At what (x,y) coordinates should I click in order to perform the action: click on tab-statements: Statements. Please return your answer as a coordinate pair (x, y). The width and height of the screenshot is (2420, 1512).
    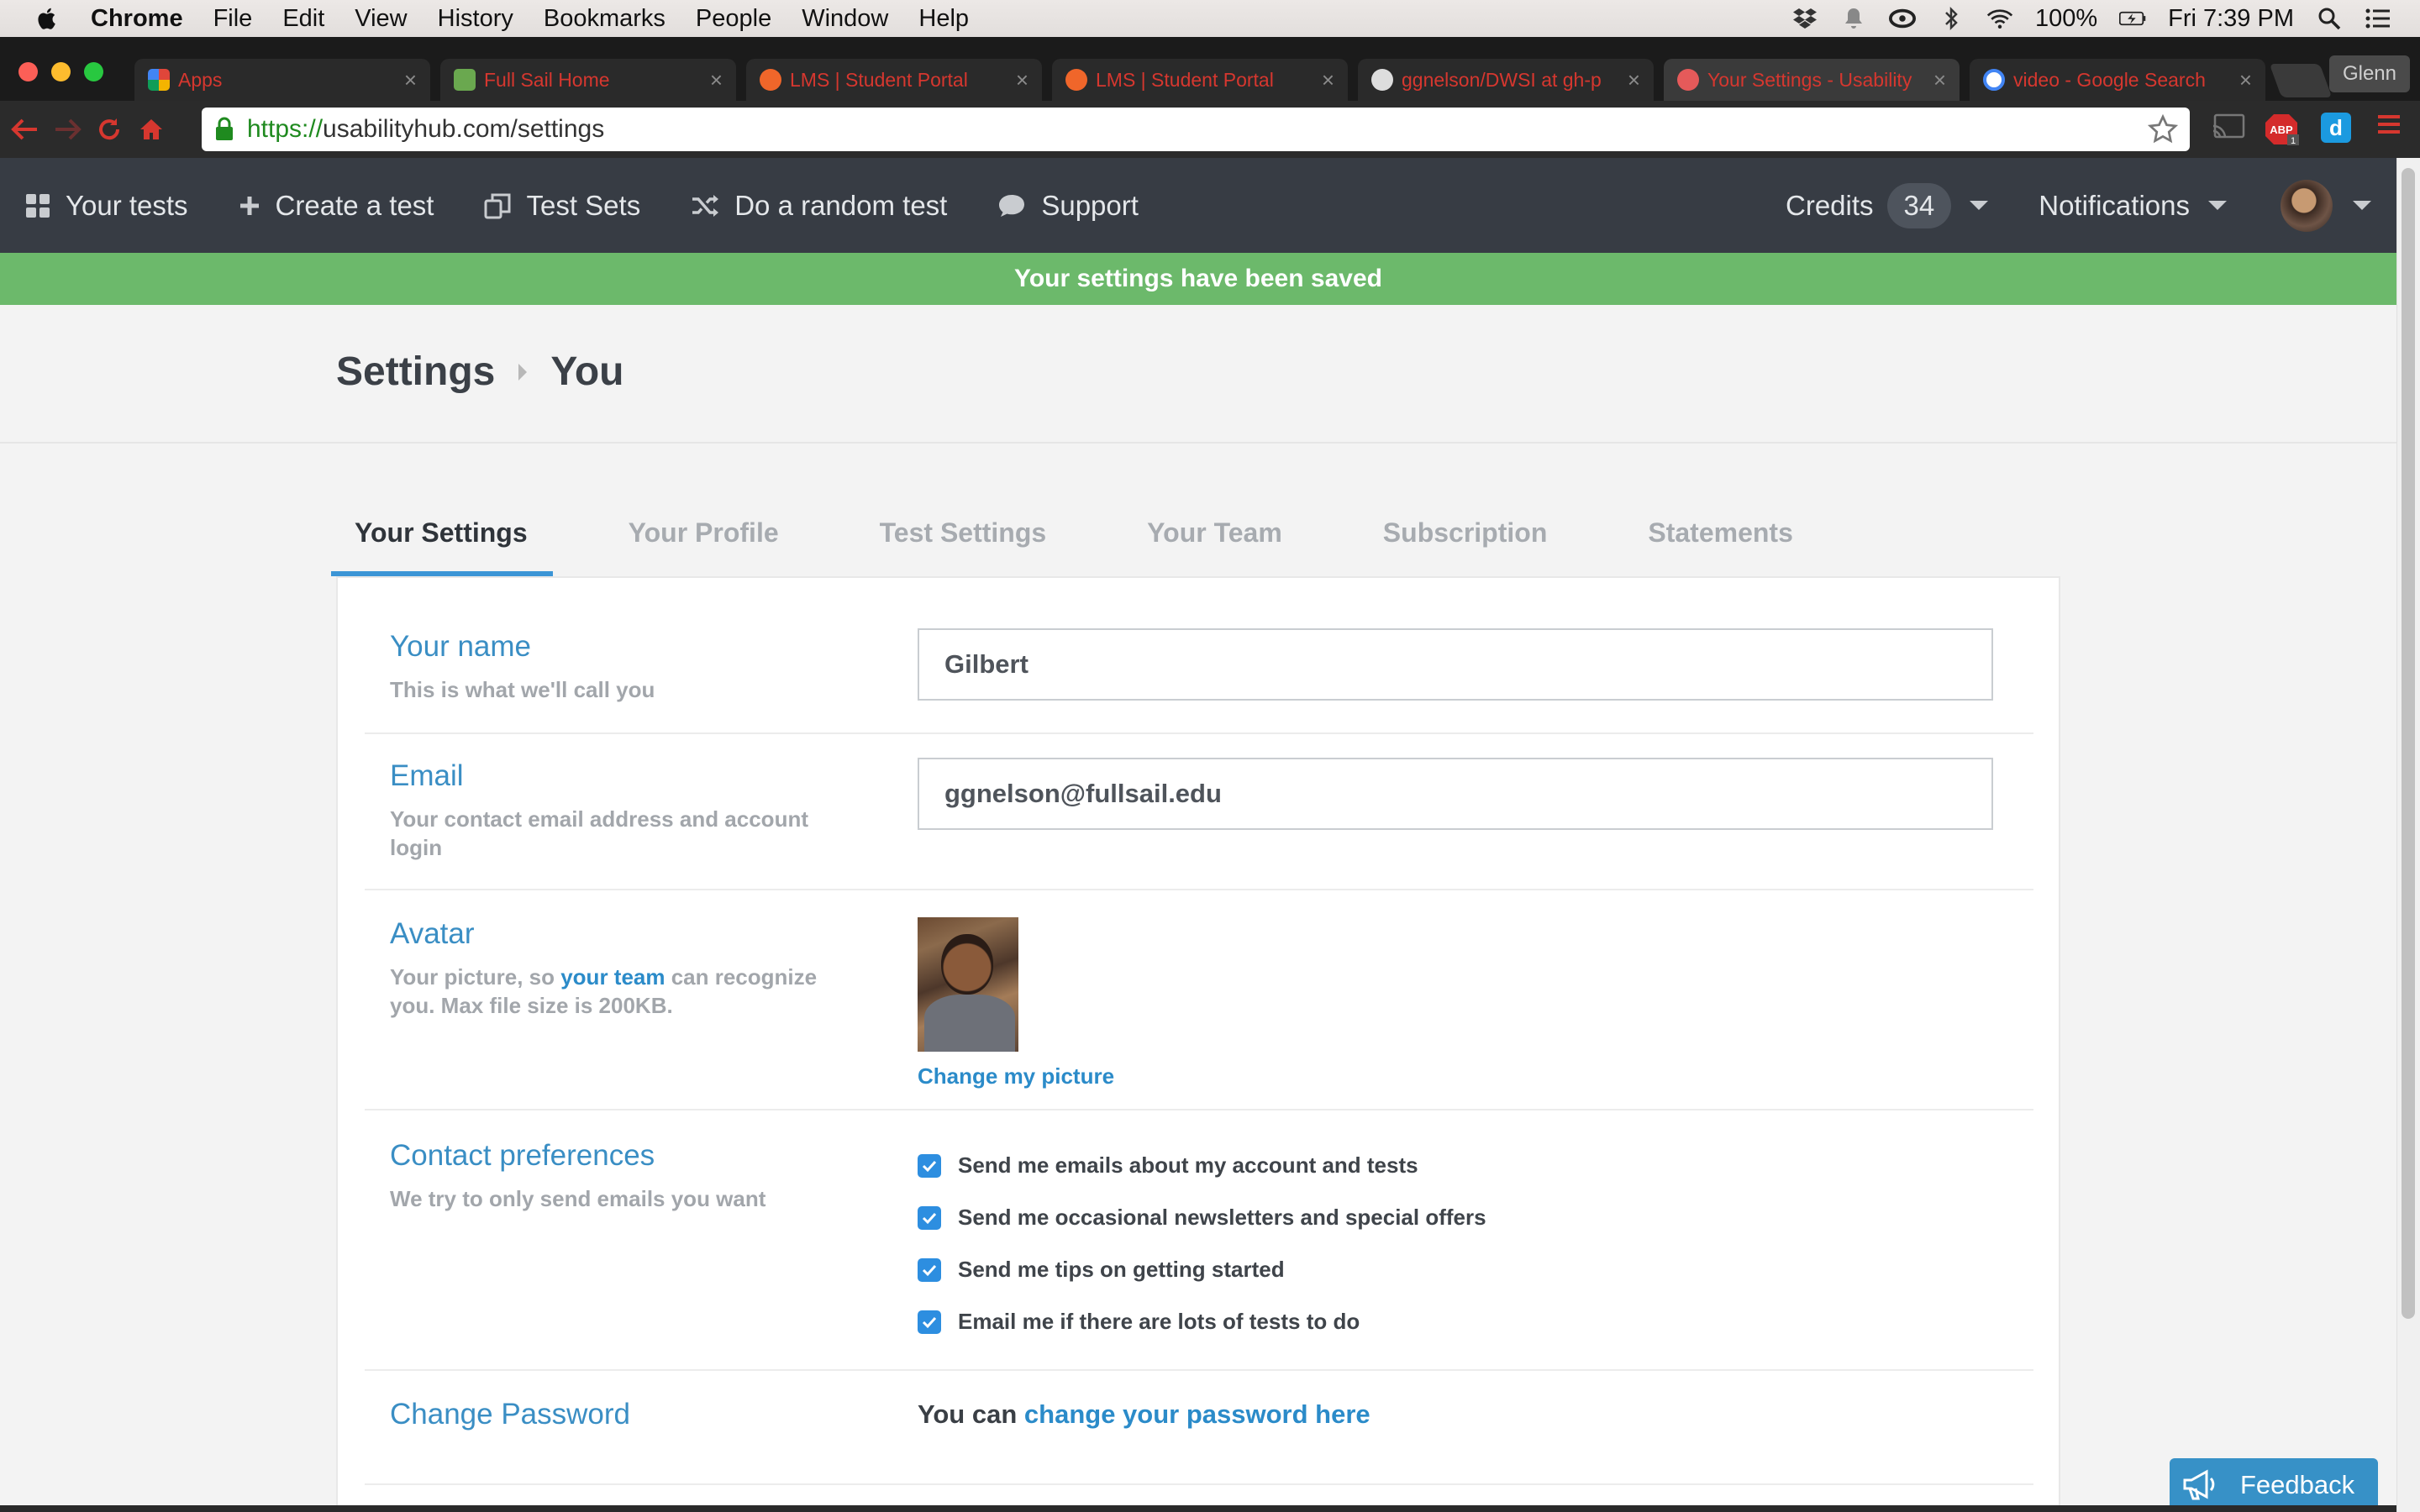
    Looking at the image, I should click on (1720, 542).